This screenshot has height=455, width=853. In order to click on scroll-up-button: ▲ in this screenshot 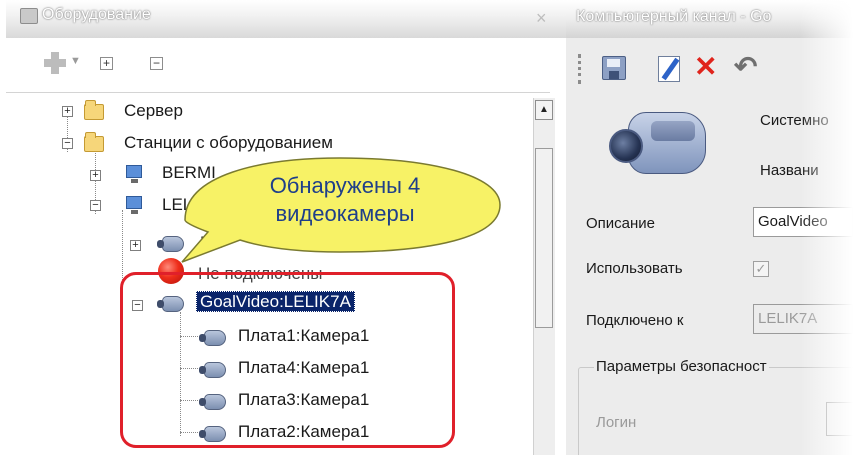, I will do `click(544, 110)`.